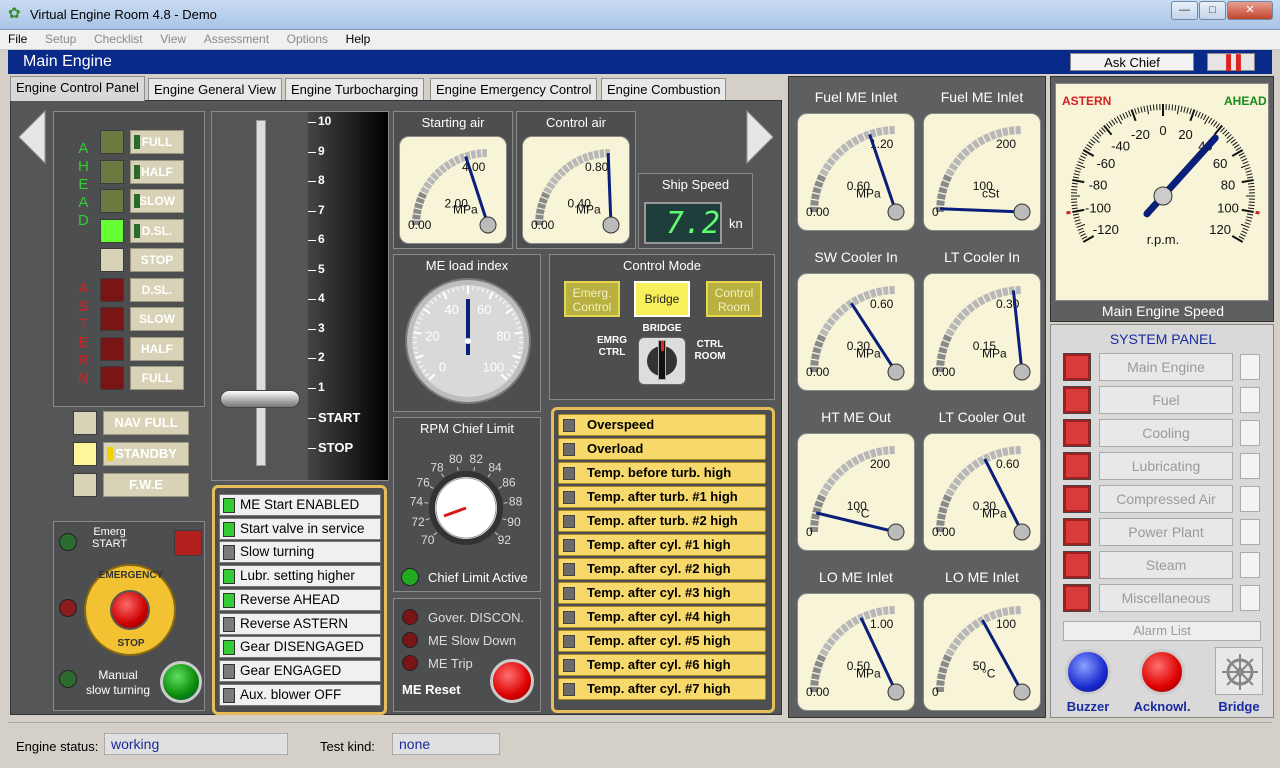 This screenshot has width=1280, height=768. What do you see at coordinates (662, 665) in the screenshot?
I see `alarm-indicator: Temp. after cyl. #6 high` at bounding box center [662, 665].